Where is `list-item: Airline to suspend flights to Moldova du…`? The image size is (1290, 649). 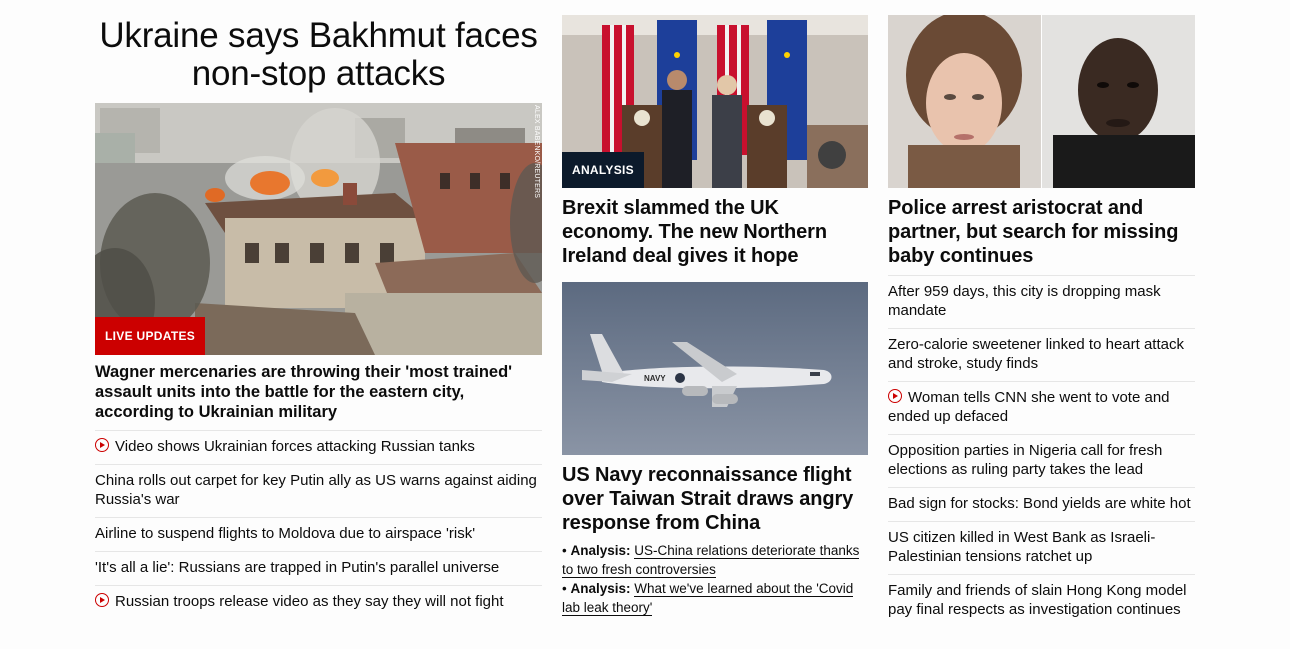
list-item: Airline to suspend flights to Moldova du… is located at coordinates (318, 534).